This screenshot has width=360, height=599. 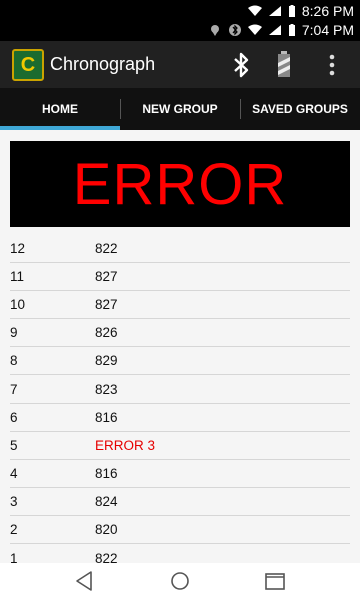 What do you see at coordinates (17, 277) in the screenshot?
I see `shot-number: 11` at bounding box center [17, 277].